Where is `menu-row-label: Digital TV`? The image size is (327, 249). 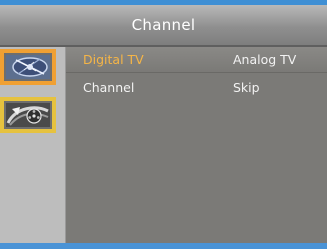 menu-row-label: Digital TV is located at coordinates (113, 59).